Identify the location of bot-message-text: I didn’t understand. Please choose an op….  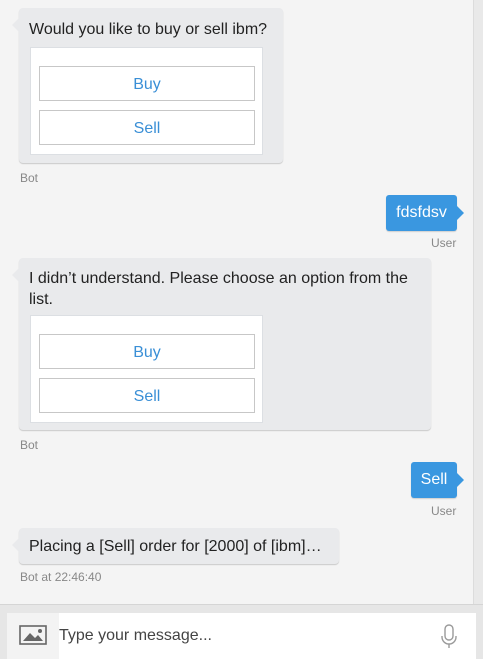
(218, 289).